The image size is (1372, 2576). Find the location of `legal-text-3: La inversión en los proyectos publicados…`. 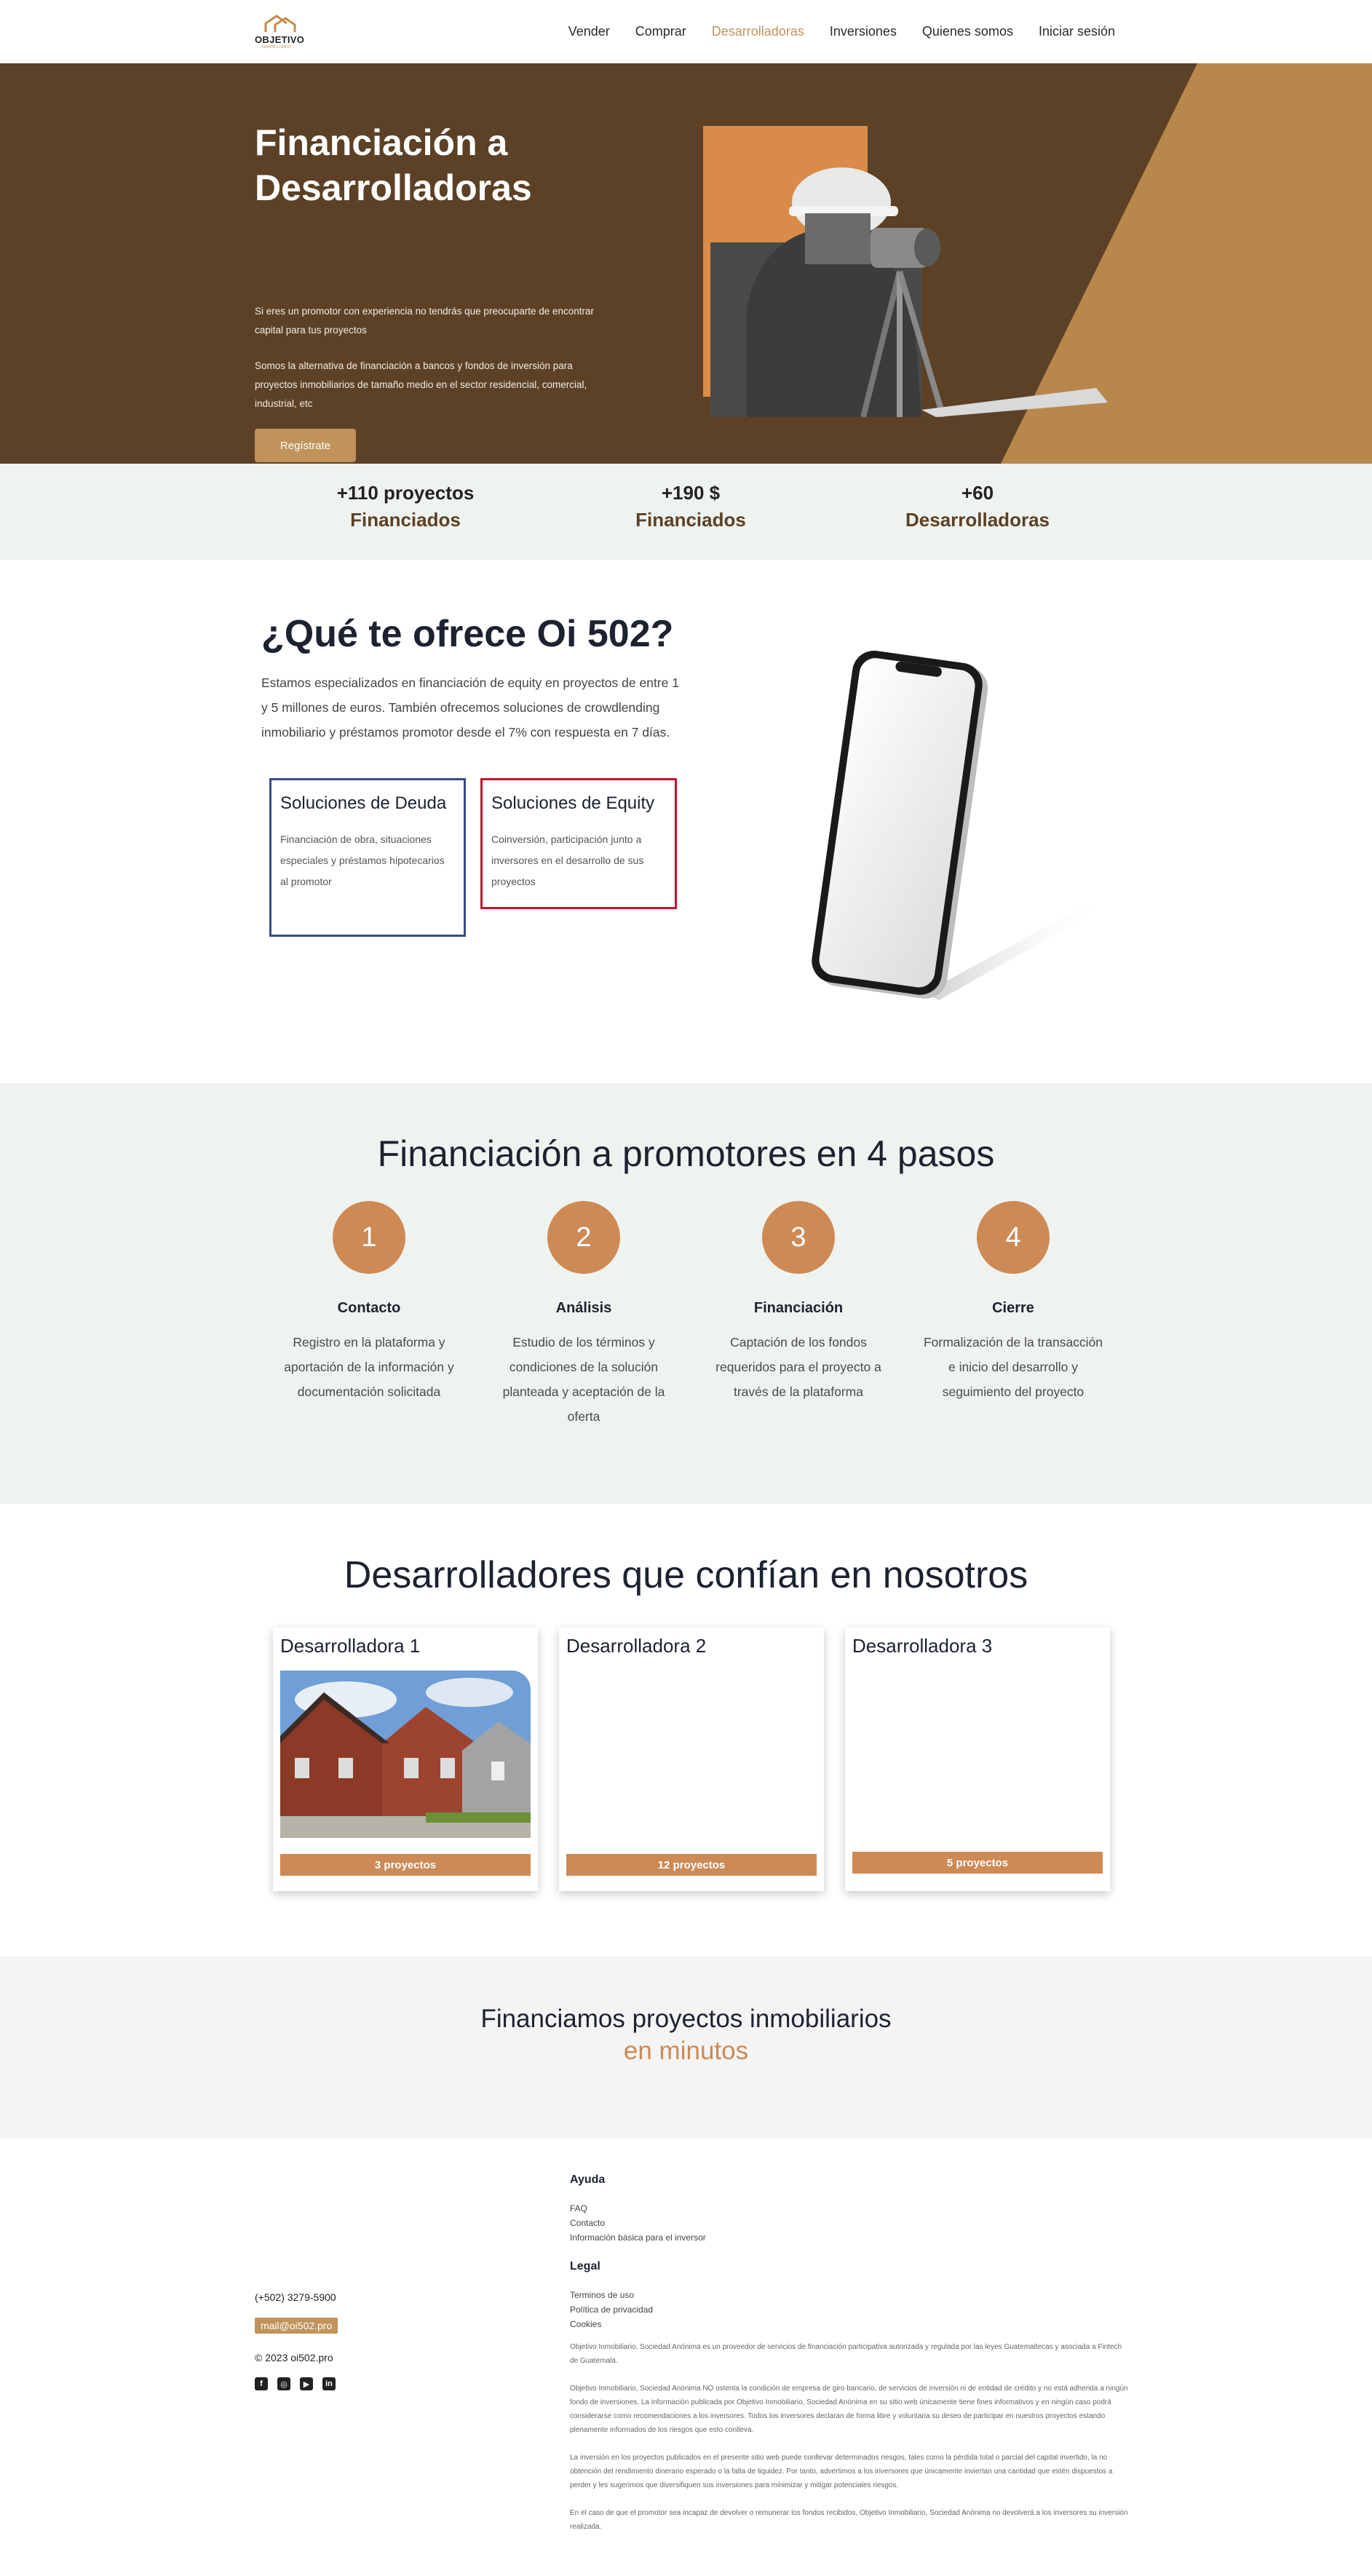

legal-text-3: La inversión en los proyectos publicados… is located at coordinates (841, 2471).